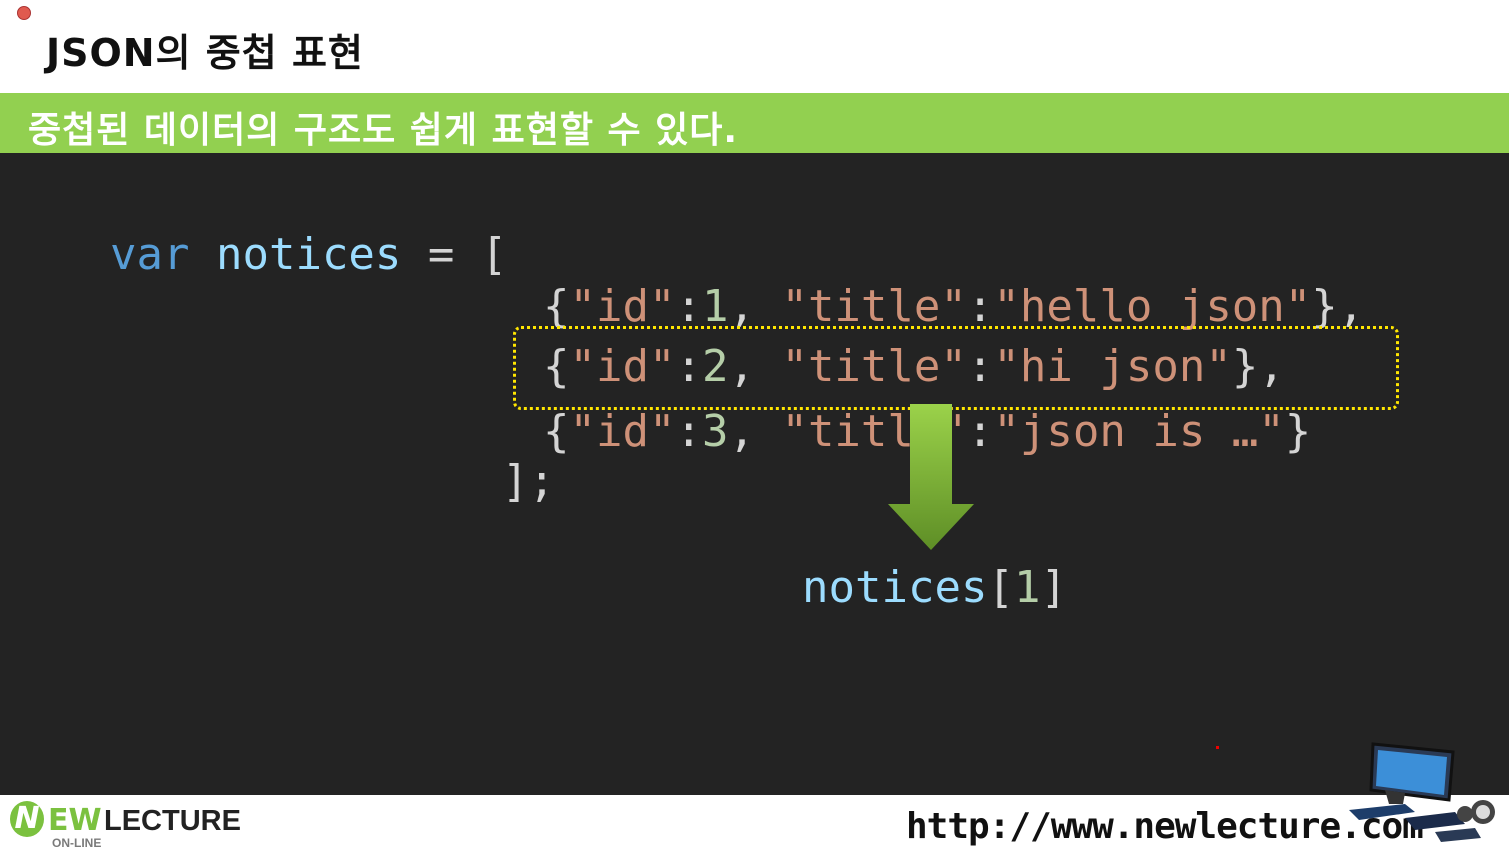  I want to click on code-line-closing: ];, so click(528, 481).